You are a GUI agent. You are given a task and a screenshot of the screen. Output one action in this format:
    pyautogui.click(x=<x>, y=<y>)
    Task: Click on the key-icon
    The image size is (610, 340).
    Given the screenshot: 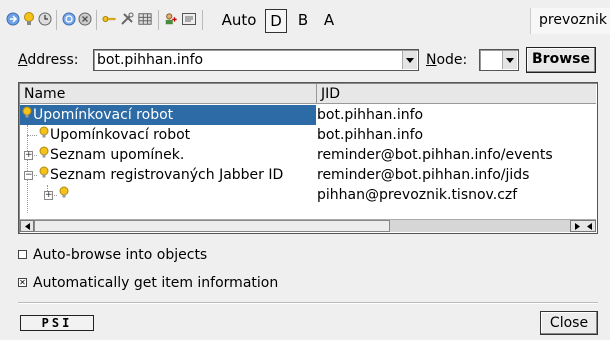 What is the action you would take?
    pyautogui.click(x=109, y=19)
    